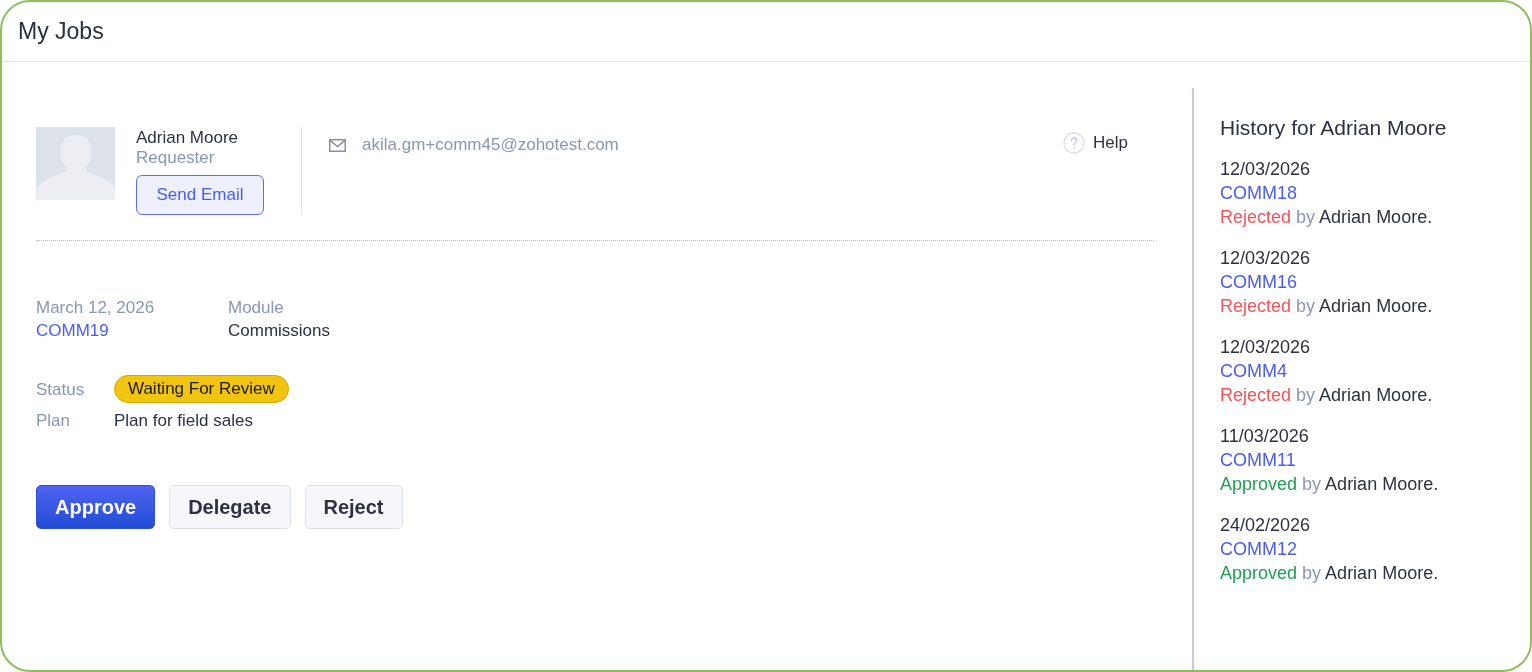 The width and height of the screenshot is (1532, 672). Describe the element at coordinates (175, 158) in the screenshot. I see `requester-role: Requester` at that location.